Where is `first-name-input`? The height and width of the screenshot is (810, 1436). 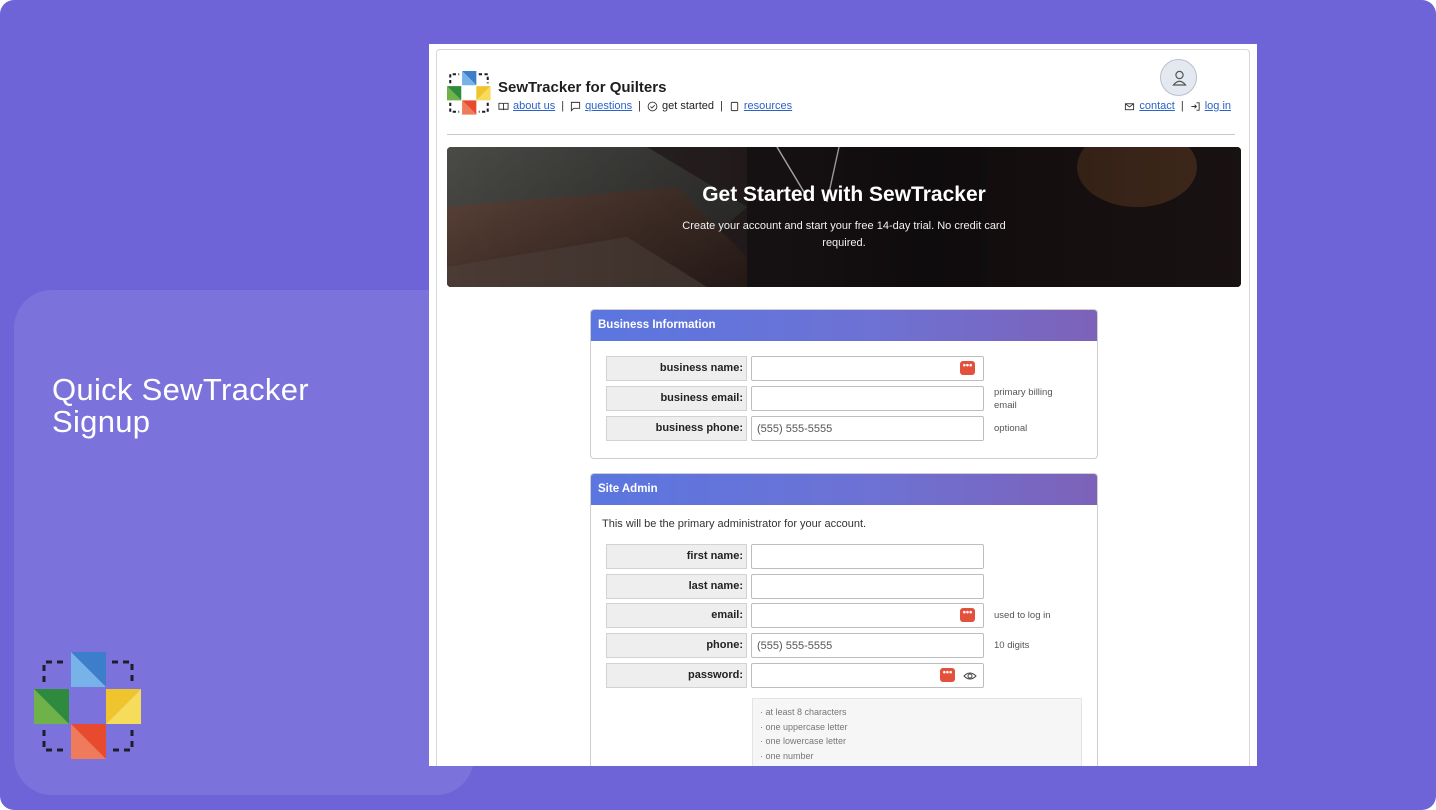 first-name-input is located at coordinates (867, 556).